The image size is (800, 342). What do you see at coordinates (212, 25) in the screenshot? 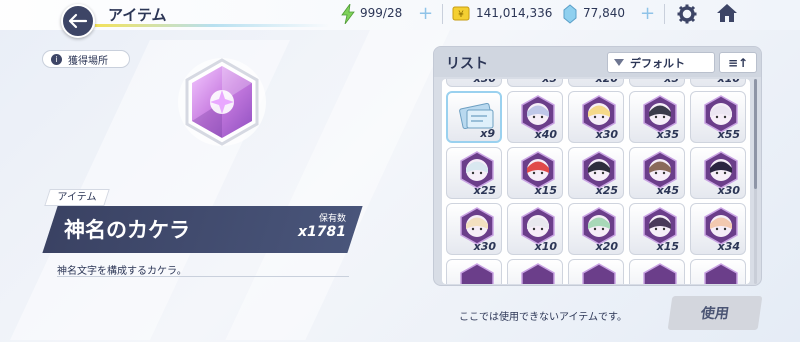
I see `title-underline` at bounding box center [212, 25].